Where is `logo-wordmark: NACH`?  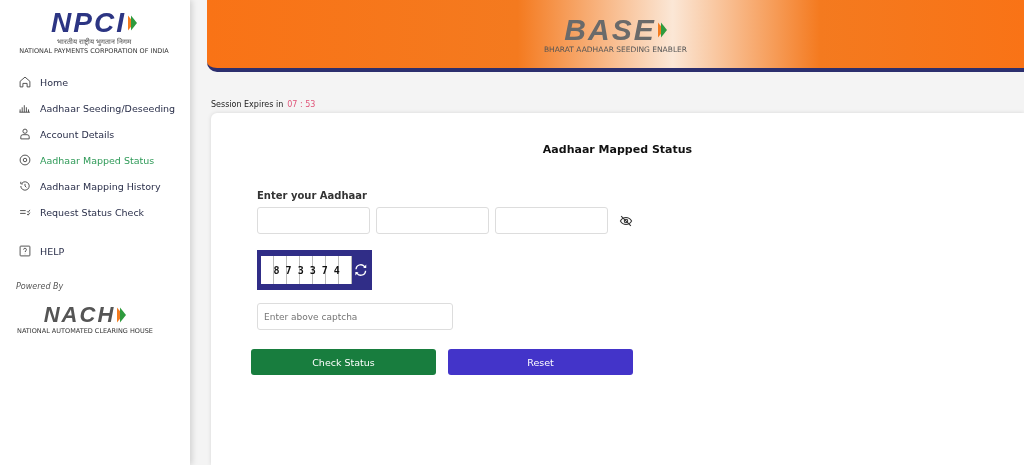
logo-wordmark: NACH is located at coordinates (79, 315).